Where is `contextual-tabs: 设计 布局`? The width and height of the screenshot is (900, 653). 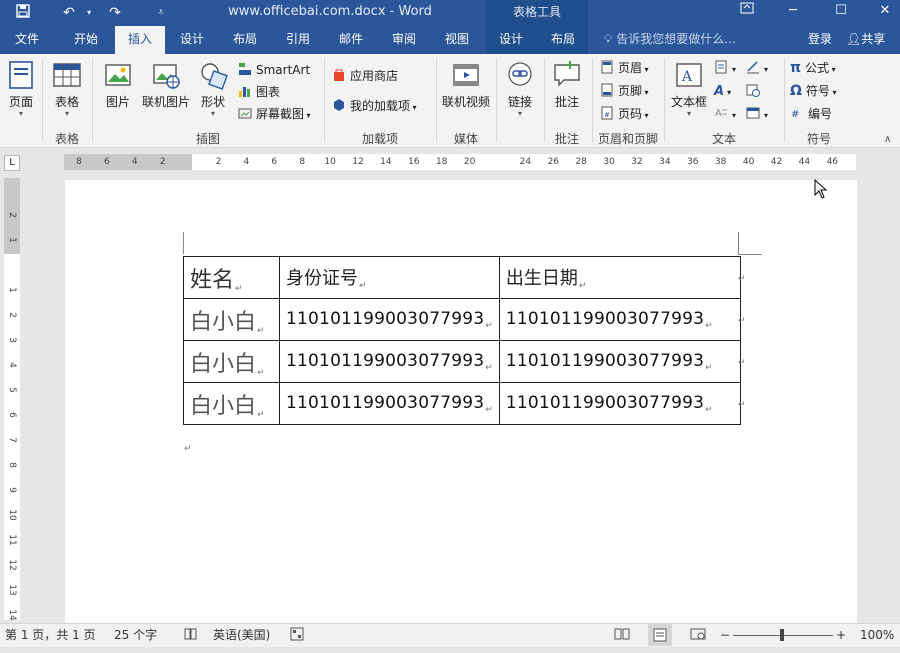
contextual-tabs: 设计 布局 is located at coordinates (537, 40).